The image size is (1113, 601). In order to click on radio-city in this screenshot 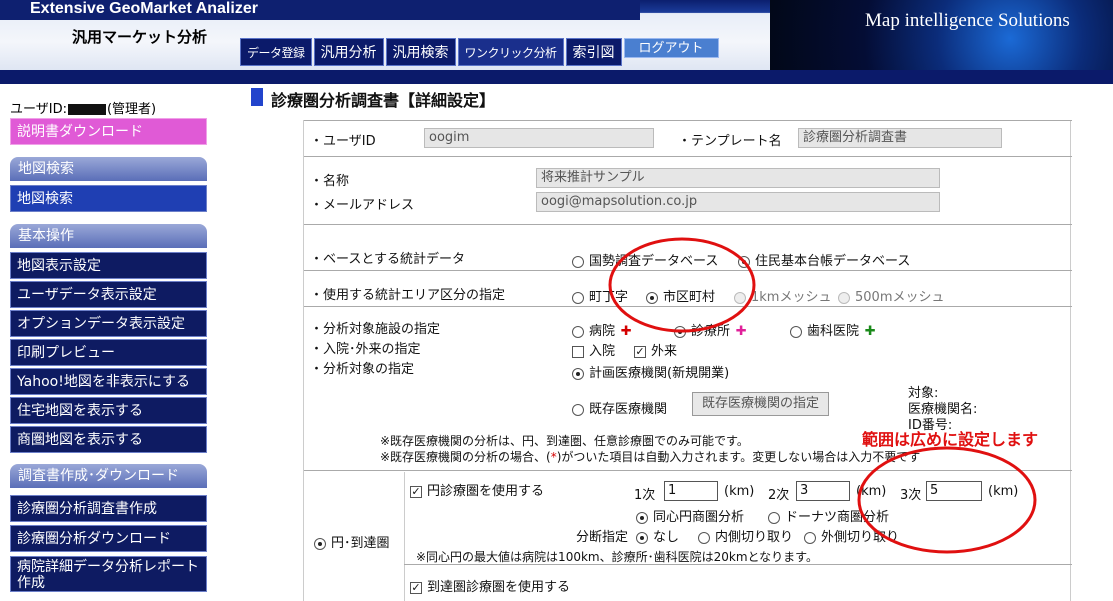, I will do `click(652, 297)`.